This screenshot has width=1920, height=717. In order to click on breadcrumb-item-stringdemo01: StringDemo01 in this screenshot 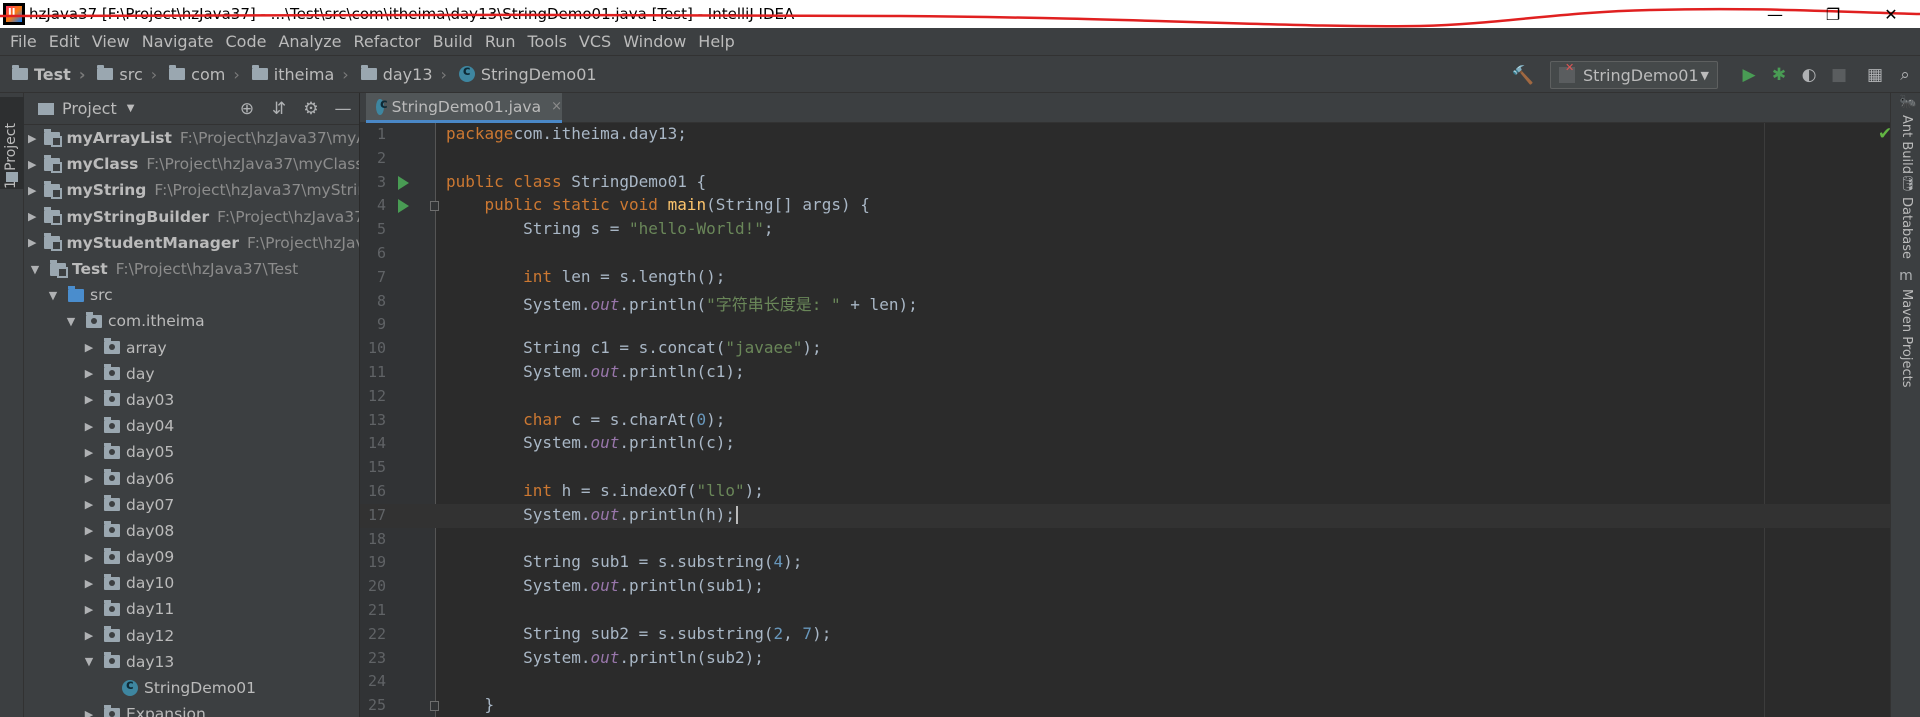, I will do `click(527, 74)`.